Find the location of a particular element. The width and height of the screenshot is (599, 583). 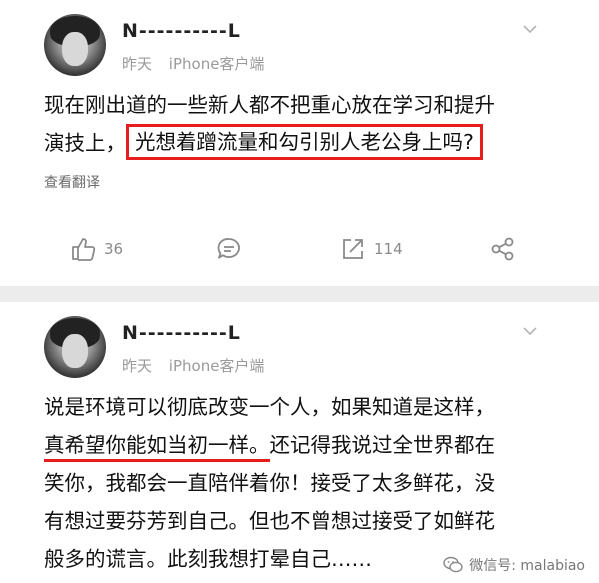

share-button is located at coordinates (503, 249).